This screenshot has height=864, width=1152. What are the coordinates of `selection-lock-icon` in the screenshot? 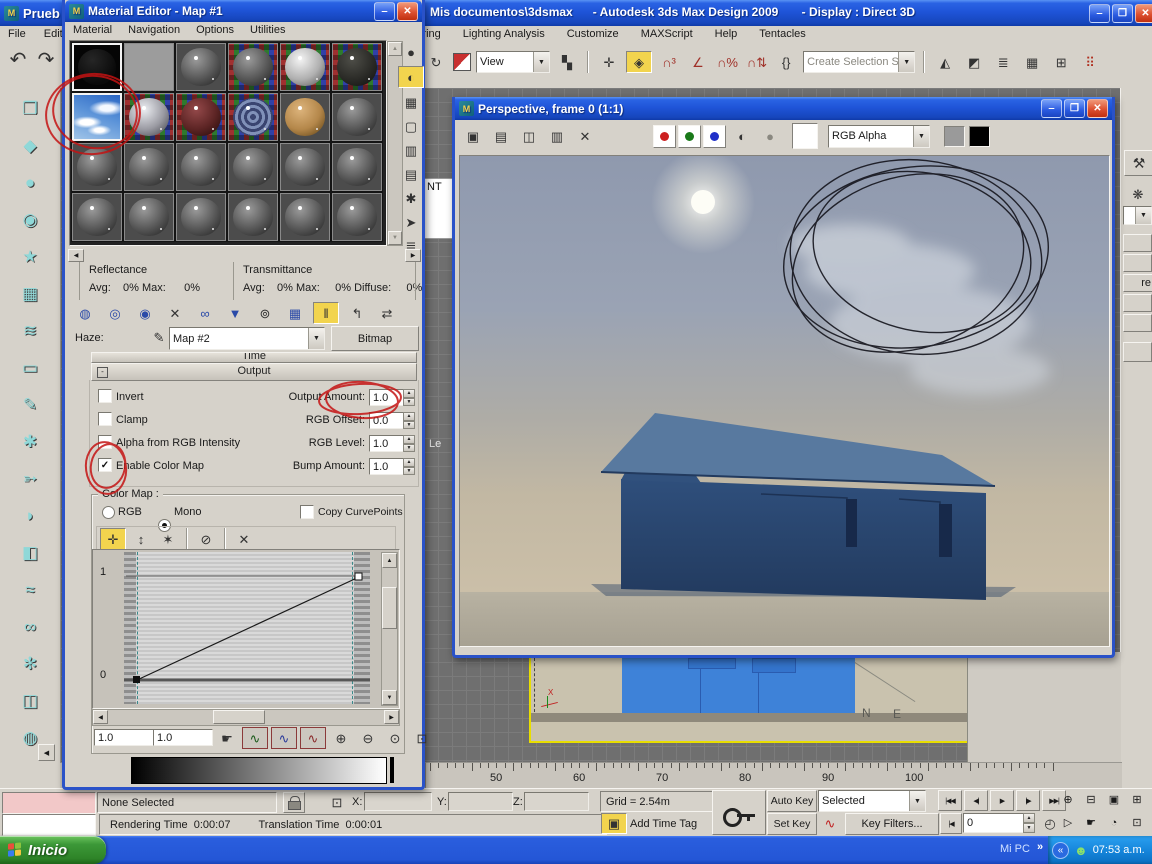 It's located at (294, 802).